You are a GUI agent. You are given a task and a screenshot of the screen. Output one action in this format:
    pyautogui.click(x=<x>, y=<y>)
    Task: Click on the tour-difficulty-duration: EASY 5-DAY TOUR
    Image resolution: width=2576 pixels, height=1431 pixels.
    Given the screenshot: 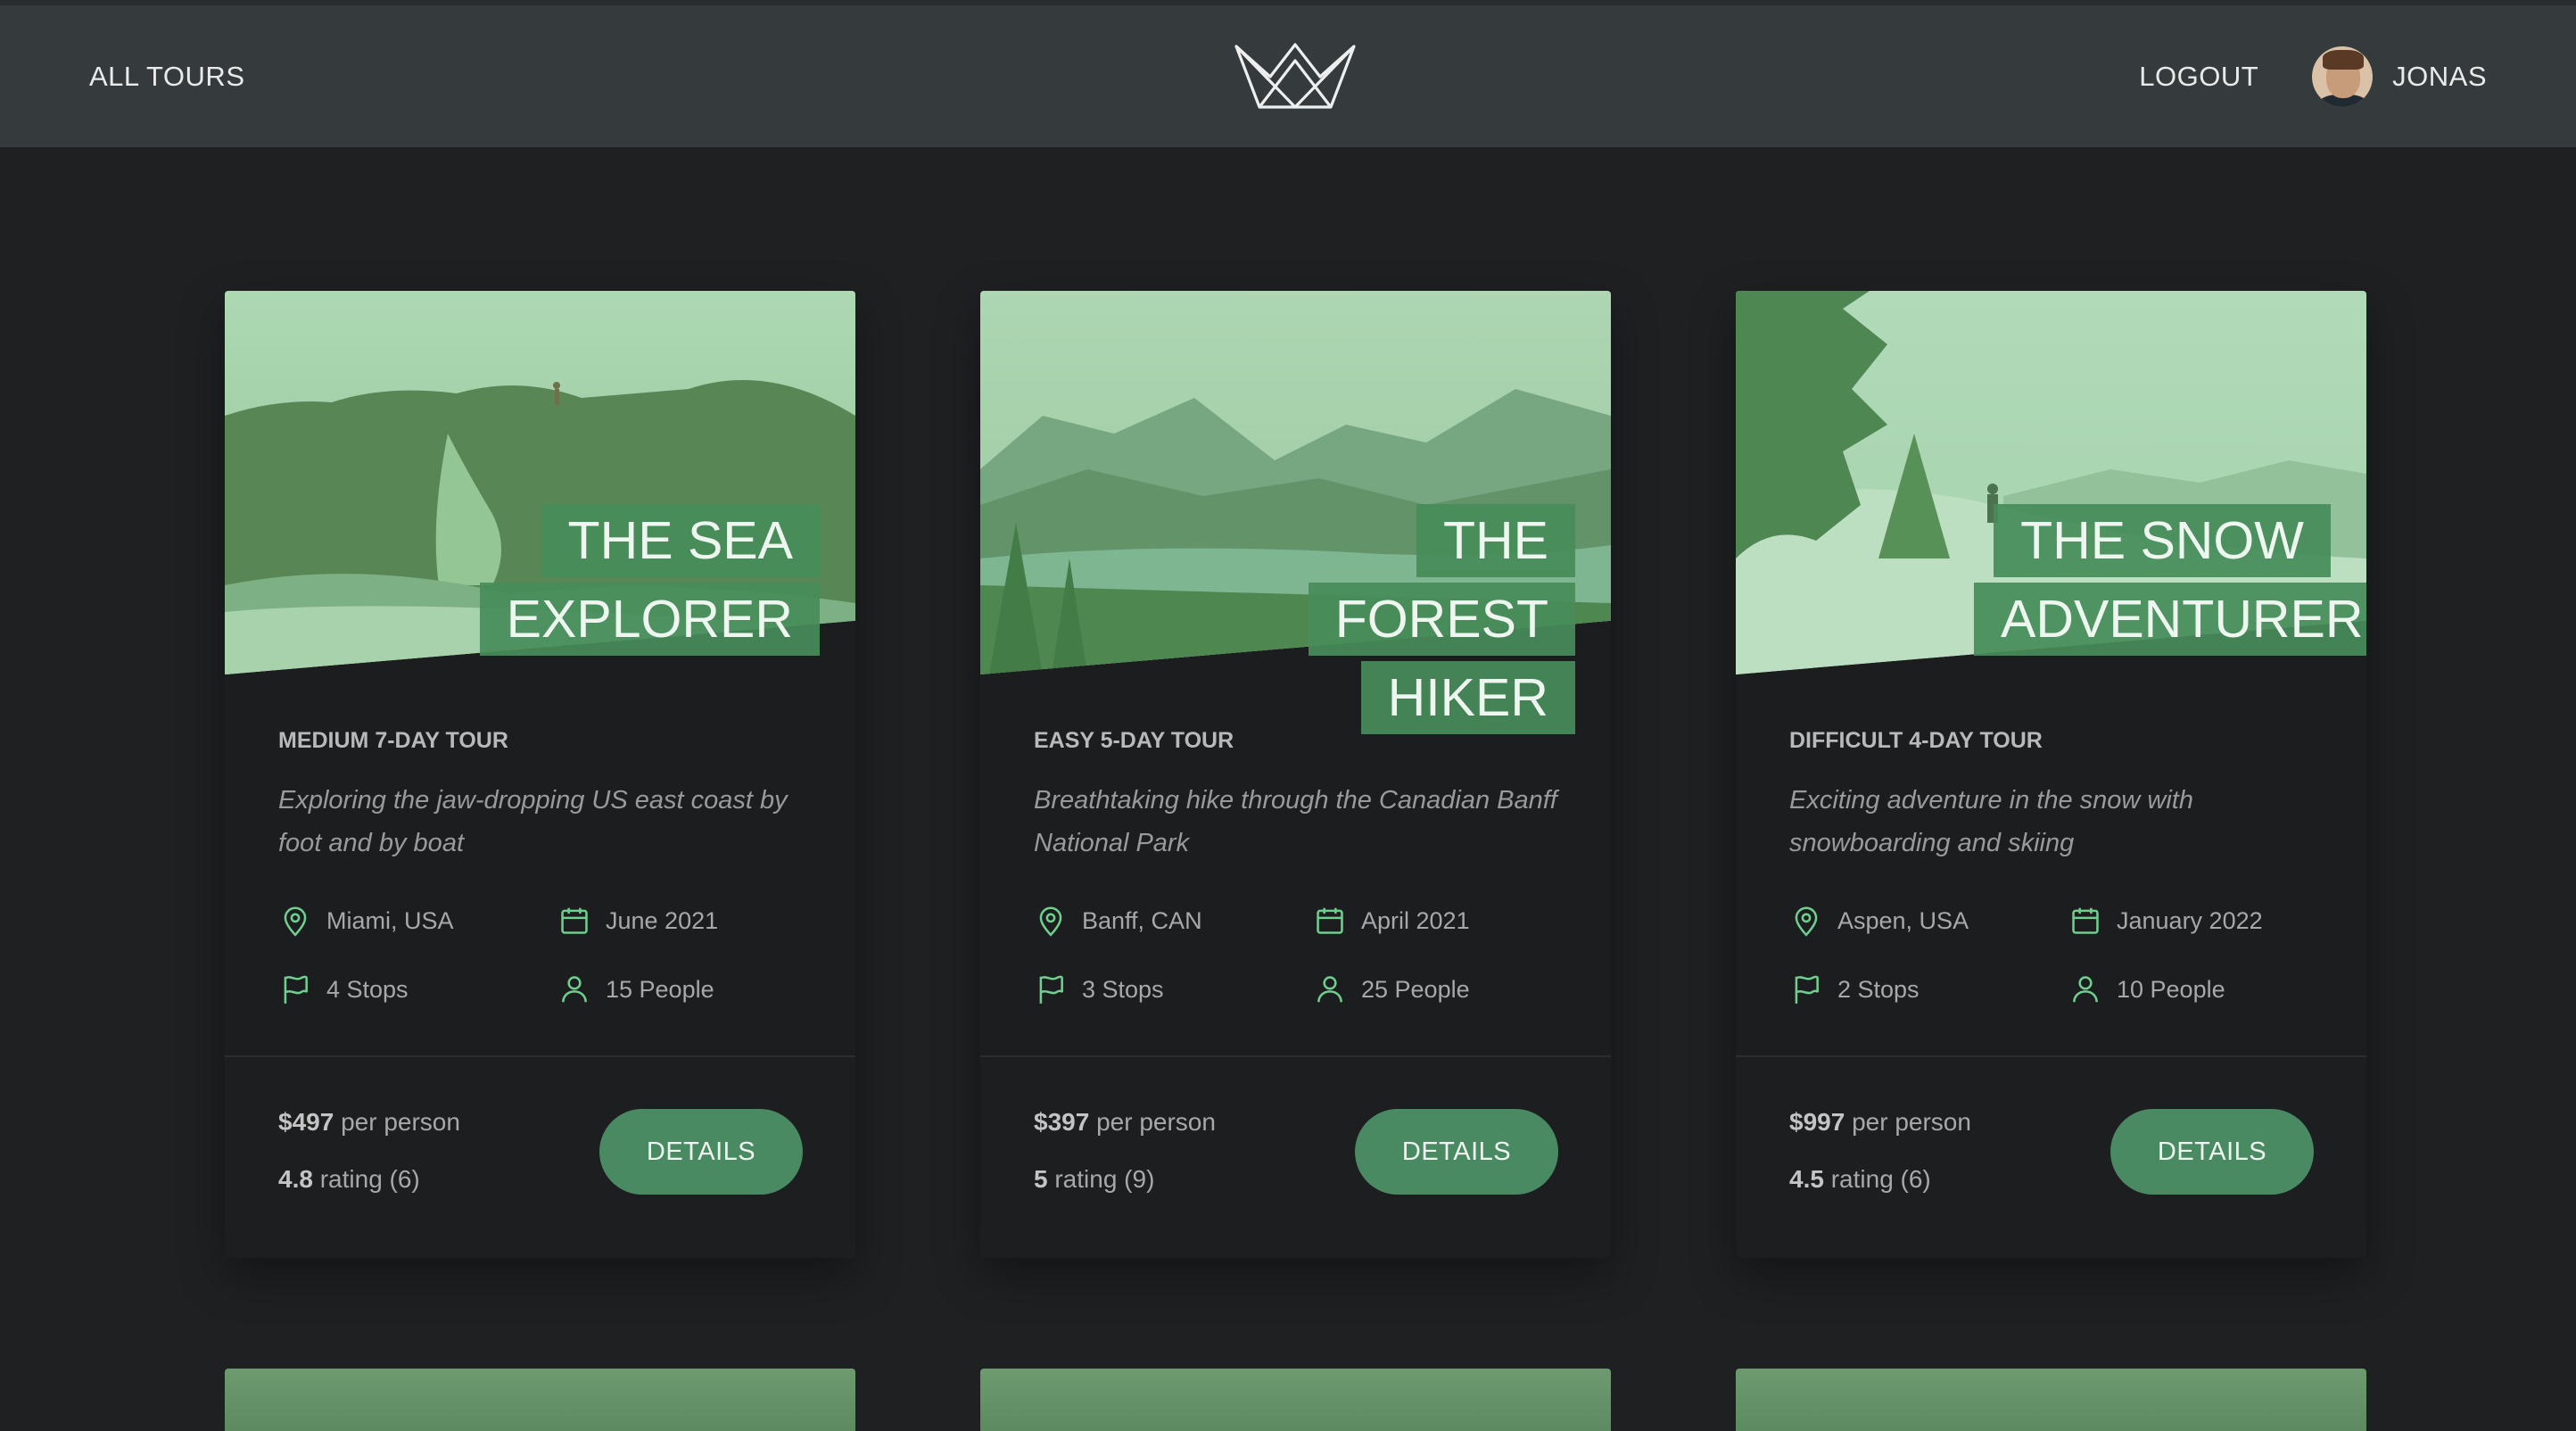 What is the action you would take?
    pyautogui.click(x=1134, y=740)
    